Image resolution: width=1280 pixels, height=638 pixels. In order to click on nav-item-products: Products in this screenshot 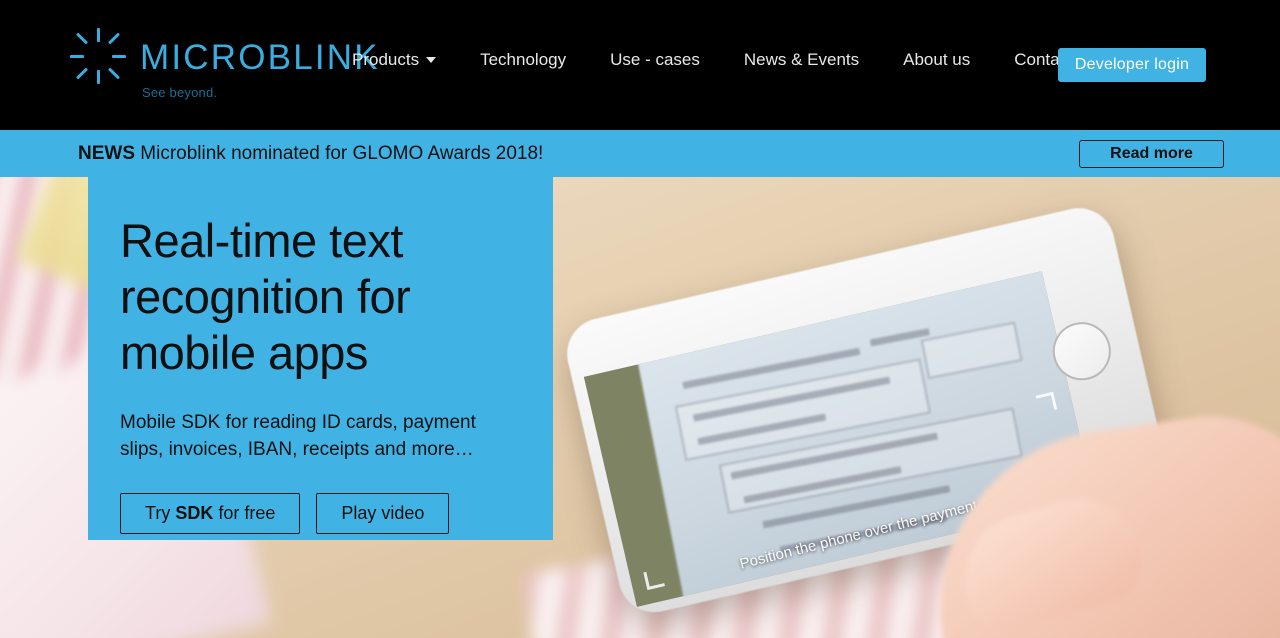, I will do `click(394, 60)`.